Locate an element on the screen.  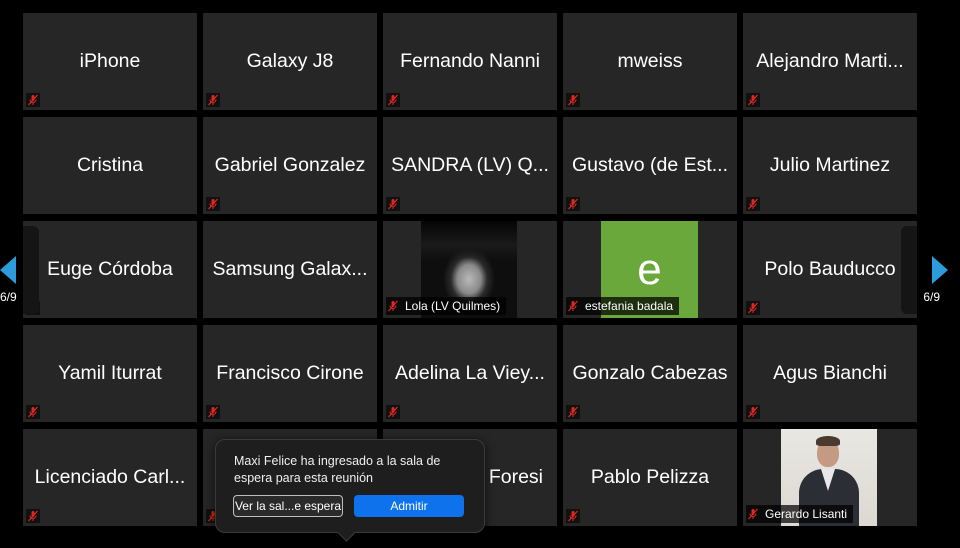
participant-name: iPhone is located at coordinates (110, 61).